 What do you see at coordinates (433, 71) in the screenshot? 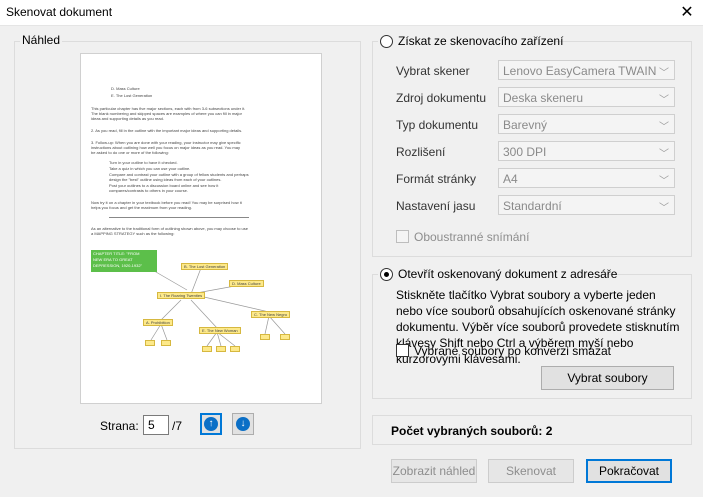
I see `scanner-field-label: Vybrat skener` at bounding box center [433, 71].